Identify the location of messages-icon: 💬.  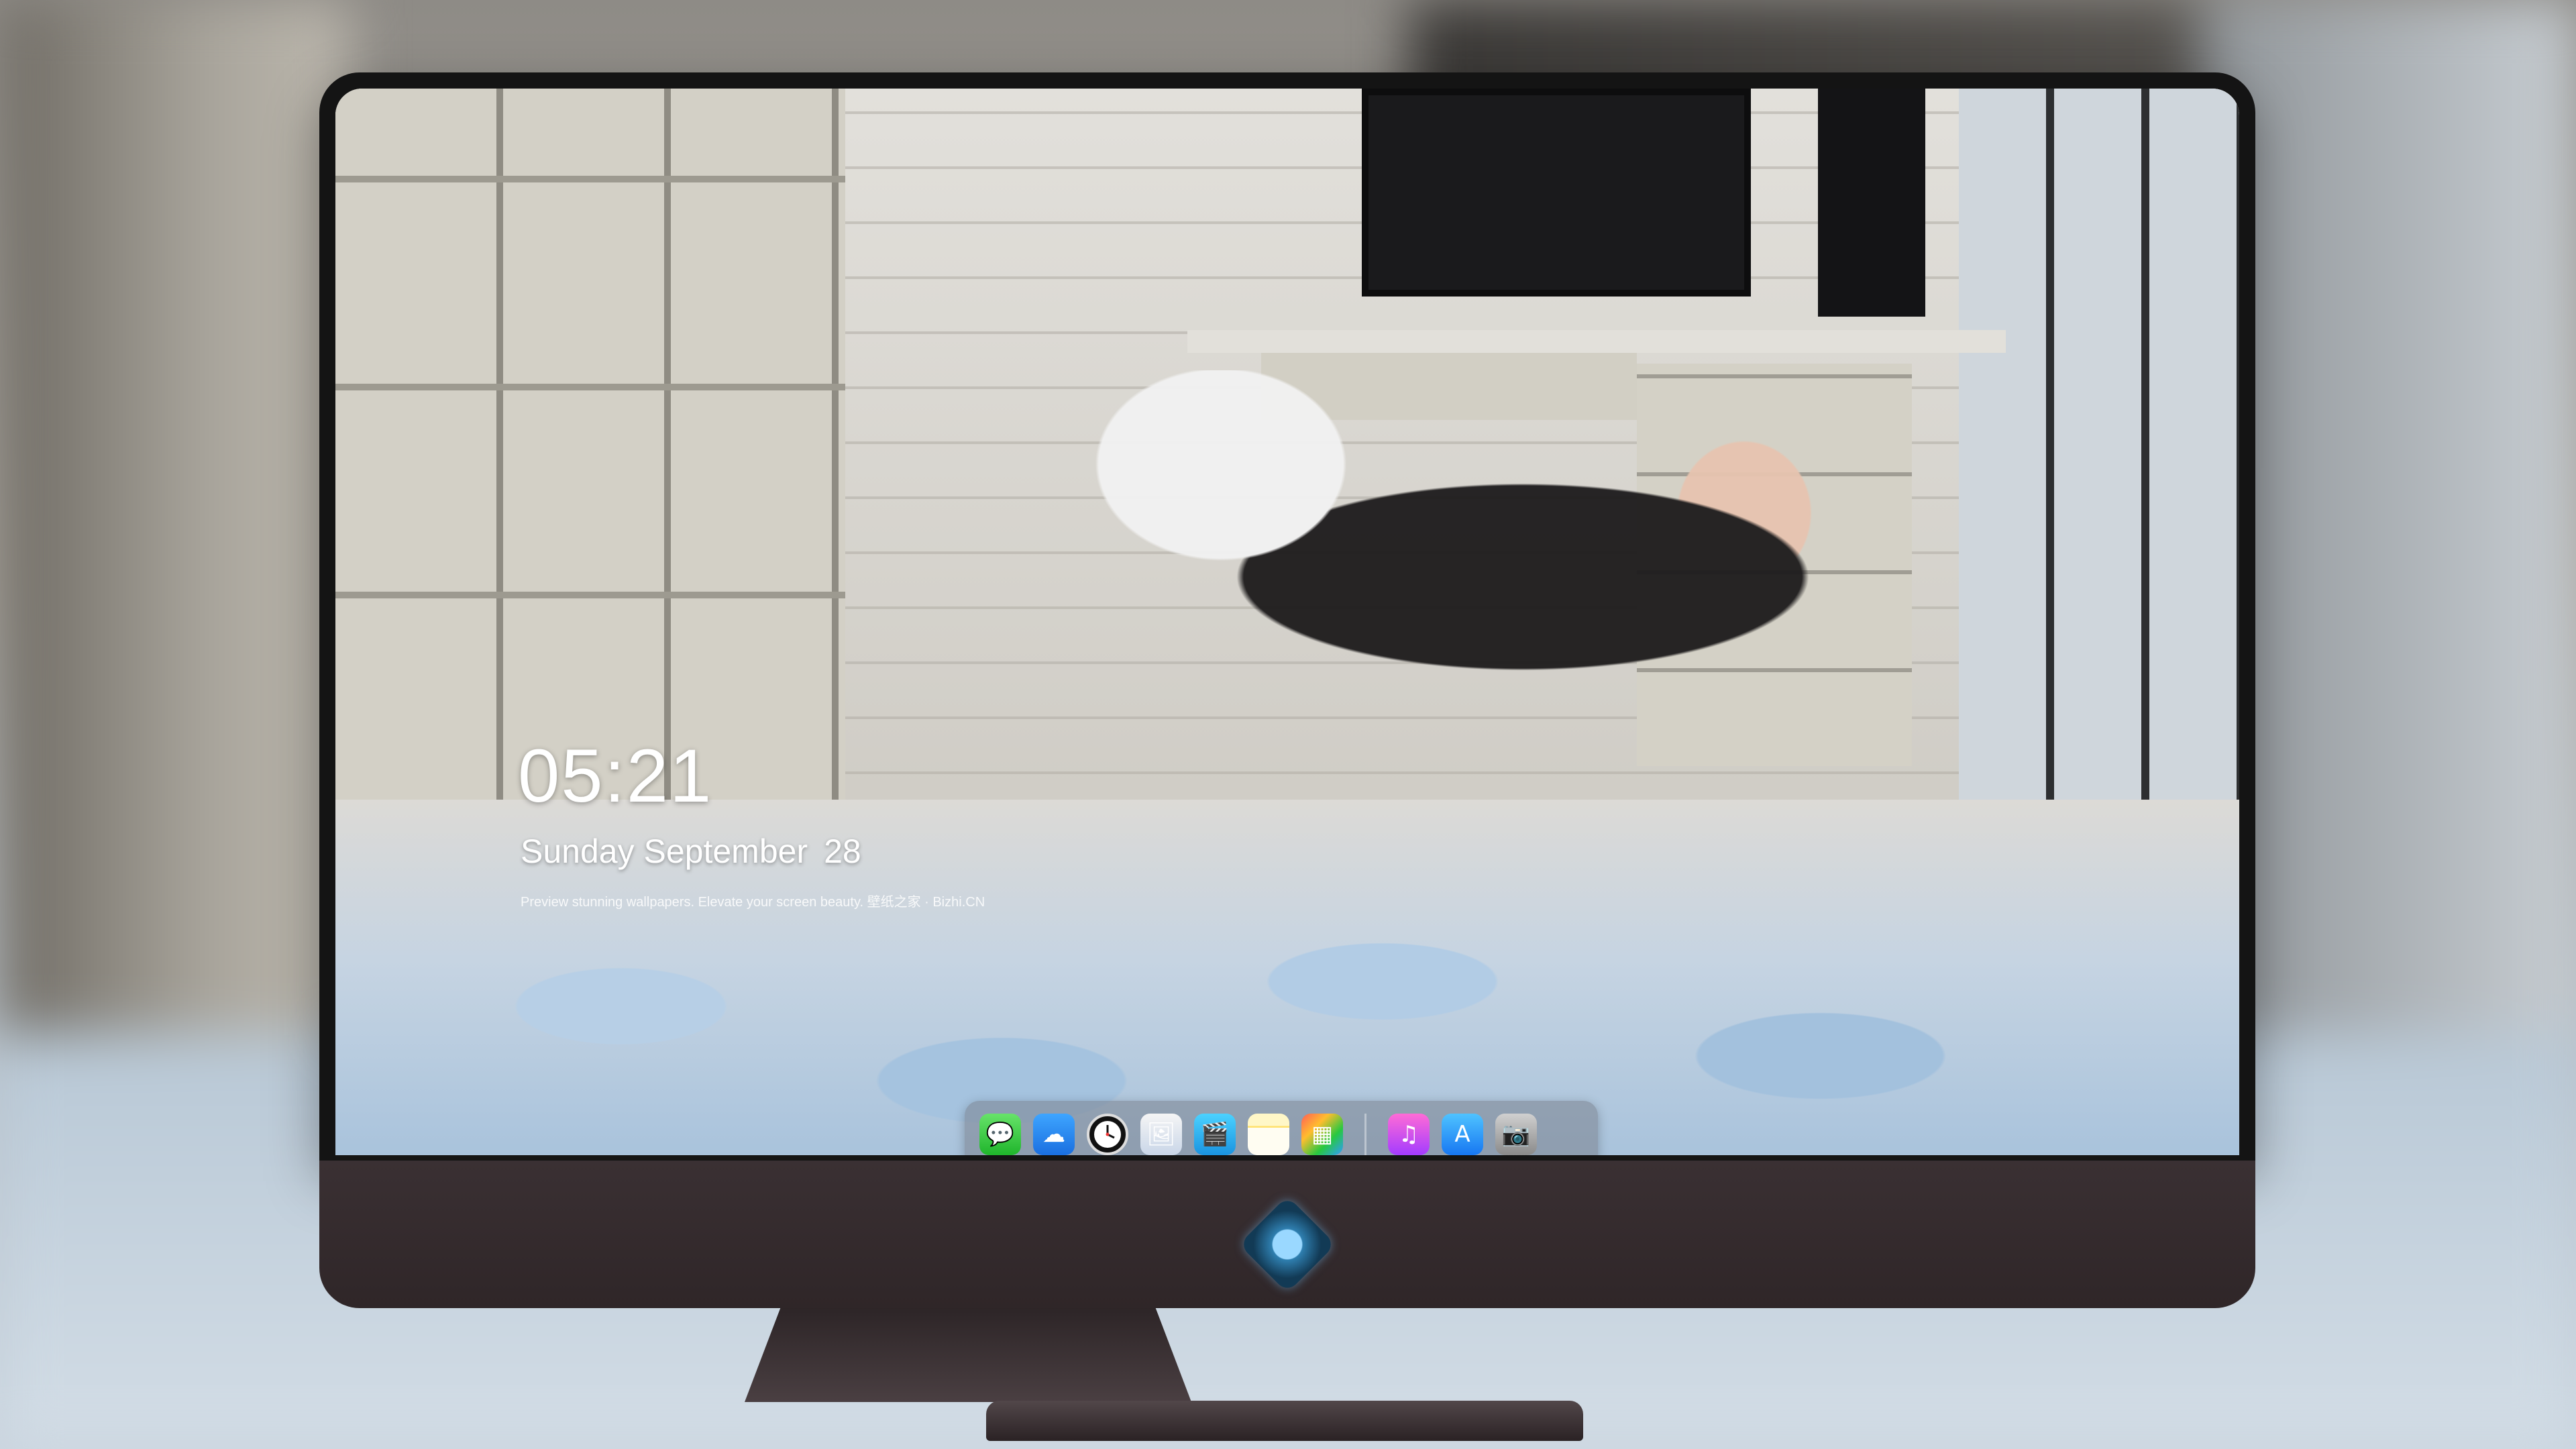
(1000, 1134).